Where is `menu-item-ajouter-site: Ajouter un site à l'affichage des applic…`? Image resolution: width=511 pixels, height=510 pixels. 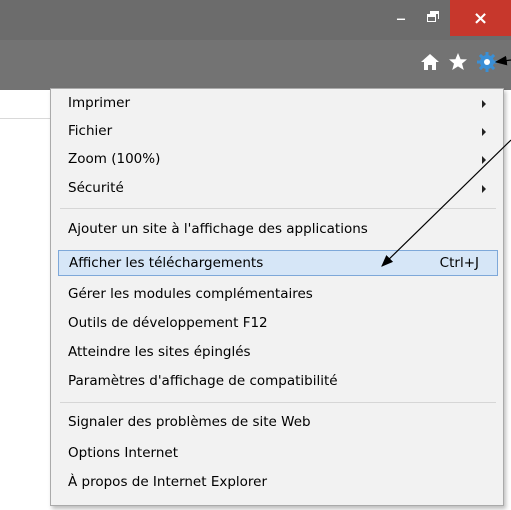
menu-item-ajouter-site: Ajouter un site à l'affichage des applic… is located at coordinates (278, 230).